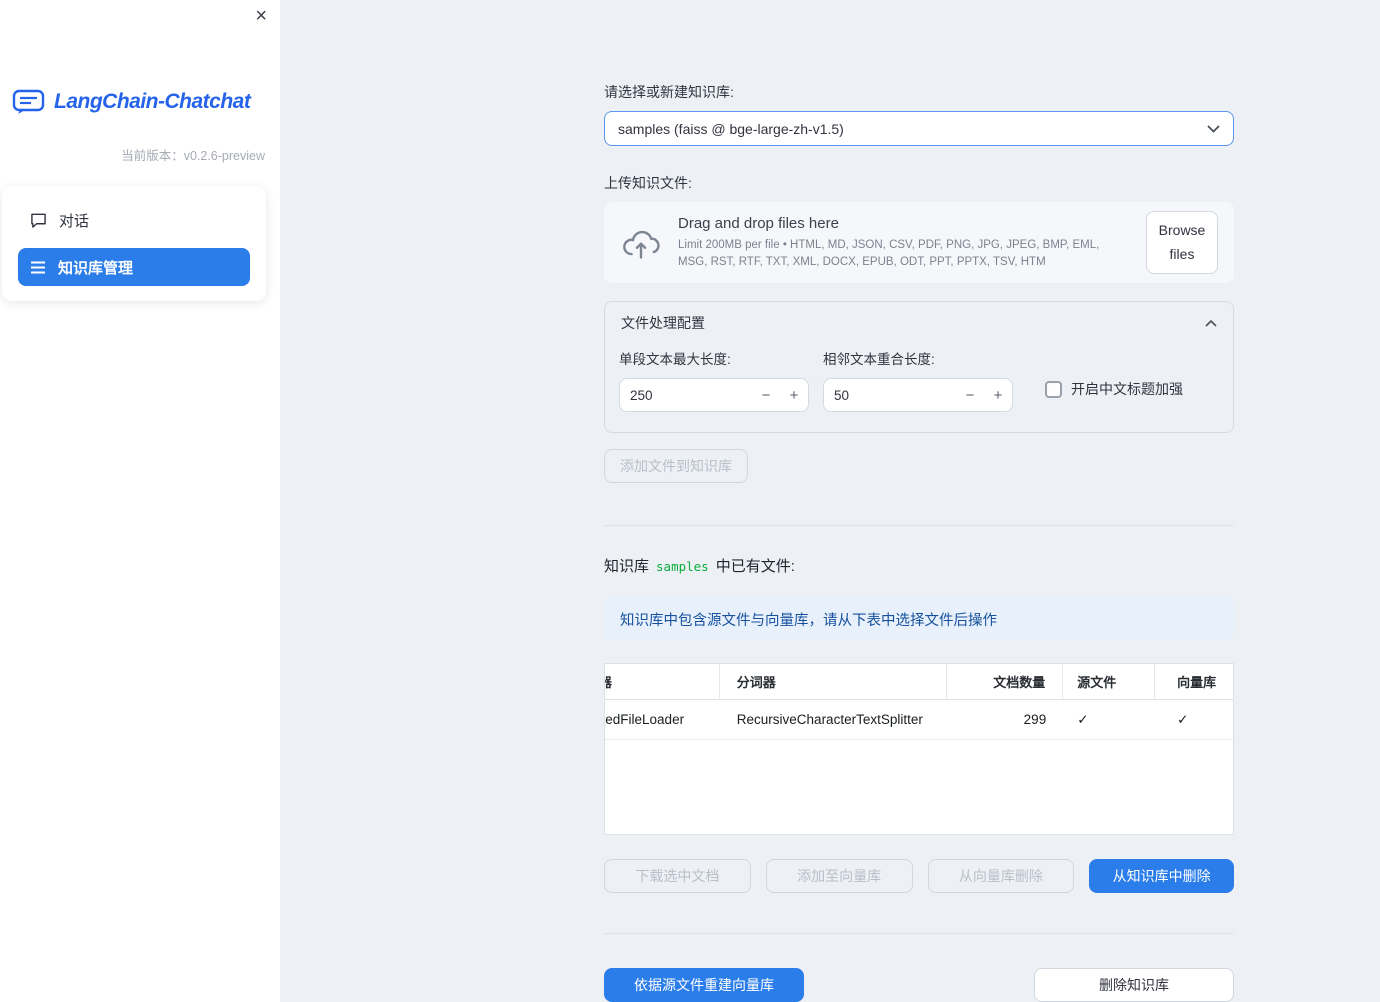 This screenshot has width=1380, height=1002. Describe the element at coordinates (686, 395) in the screenshot. I see `chunk-size-input` at that location.